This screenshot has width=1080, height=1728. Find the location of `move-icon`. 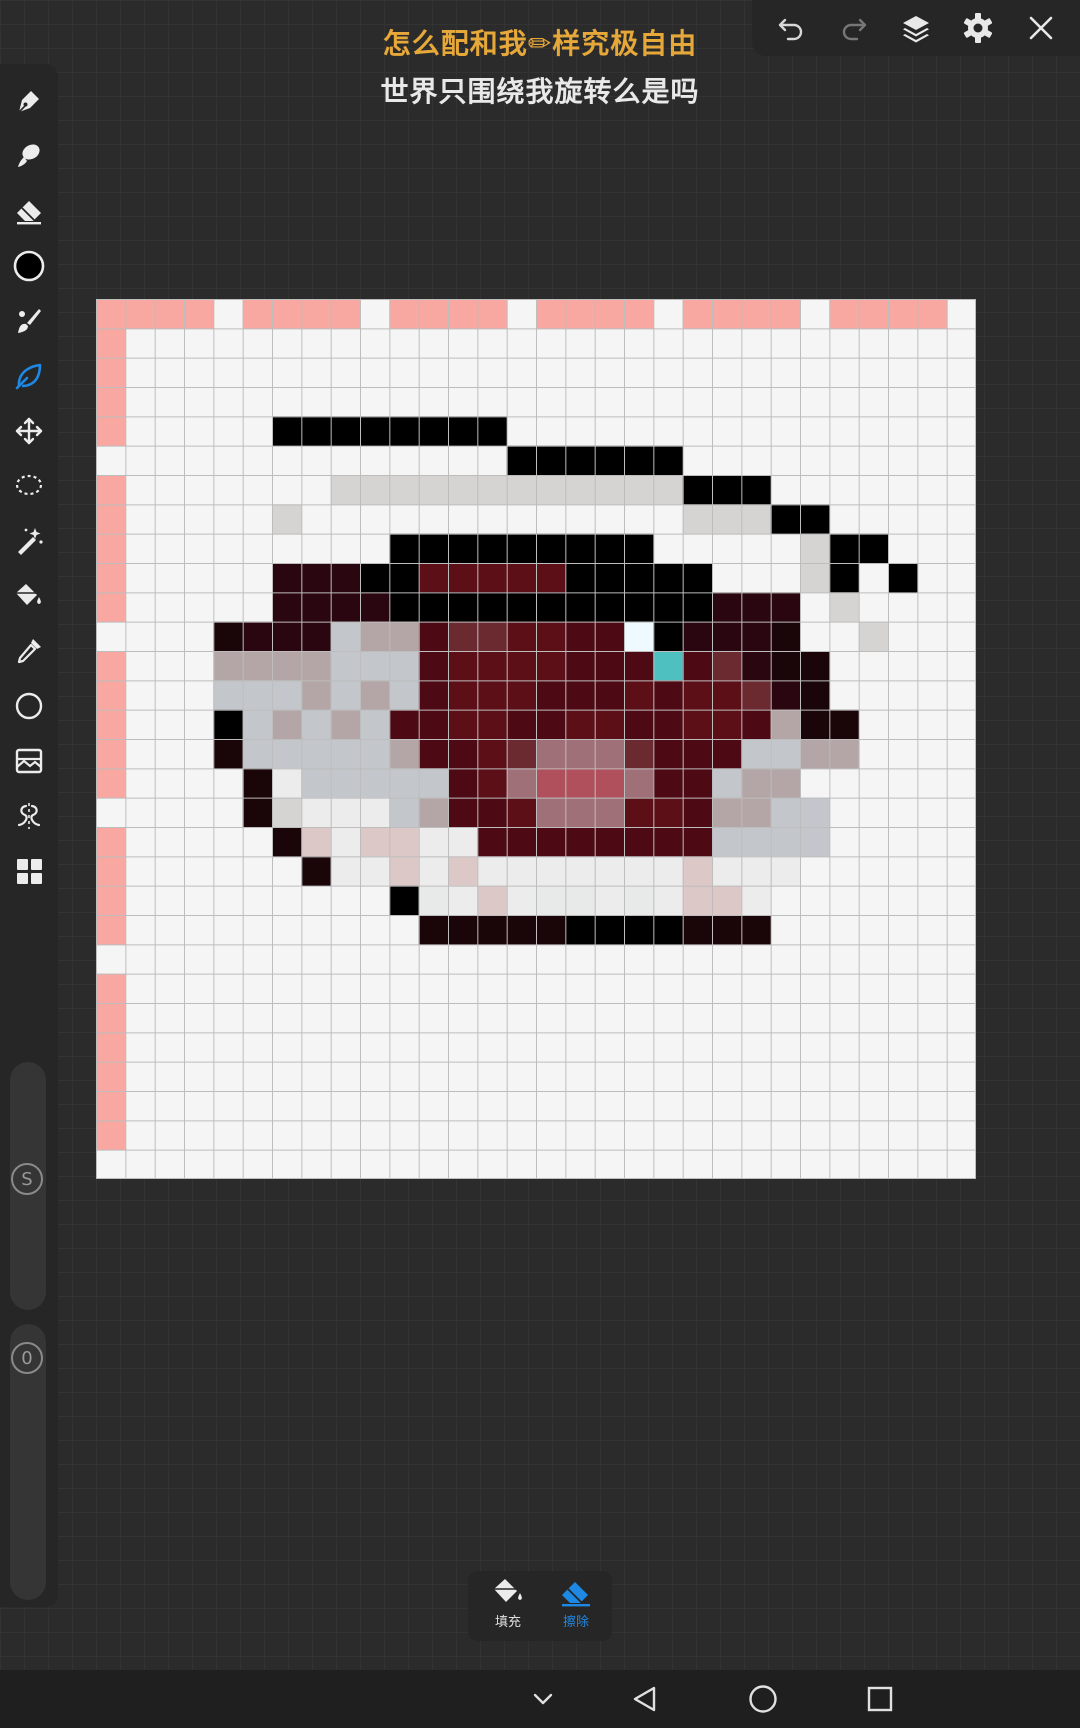

move-icon is located at coordinates (29, 431).